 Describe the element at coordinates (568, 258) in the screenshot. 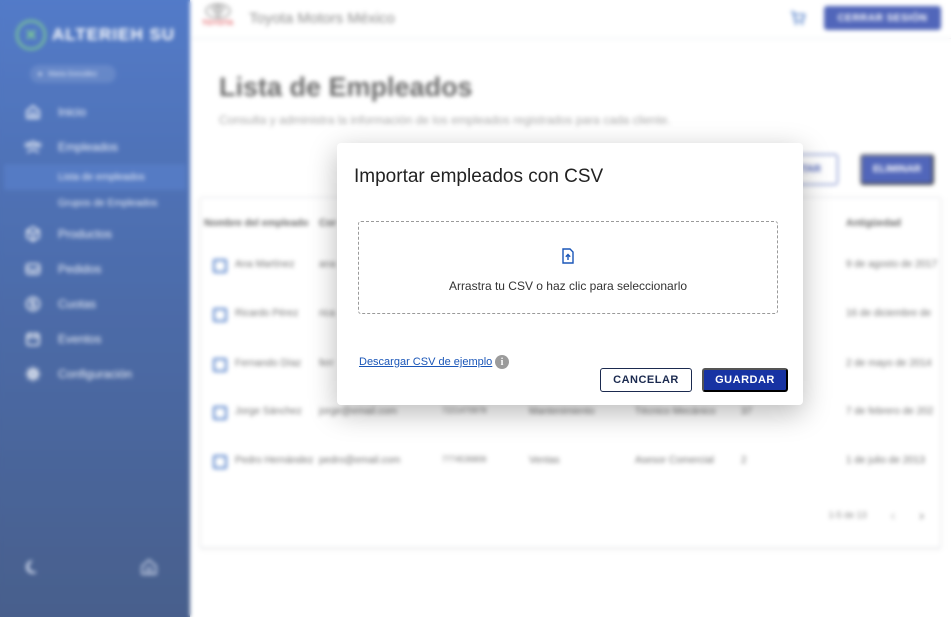

I see `file-upload-icon` at that location.